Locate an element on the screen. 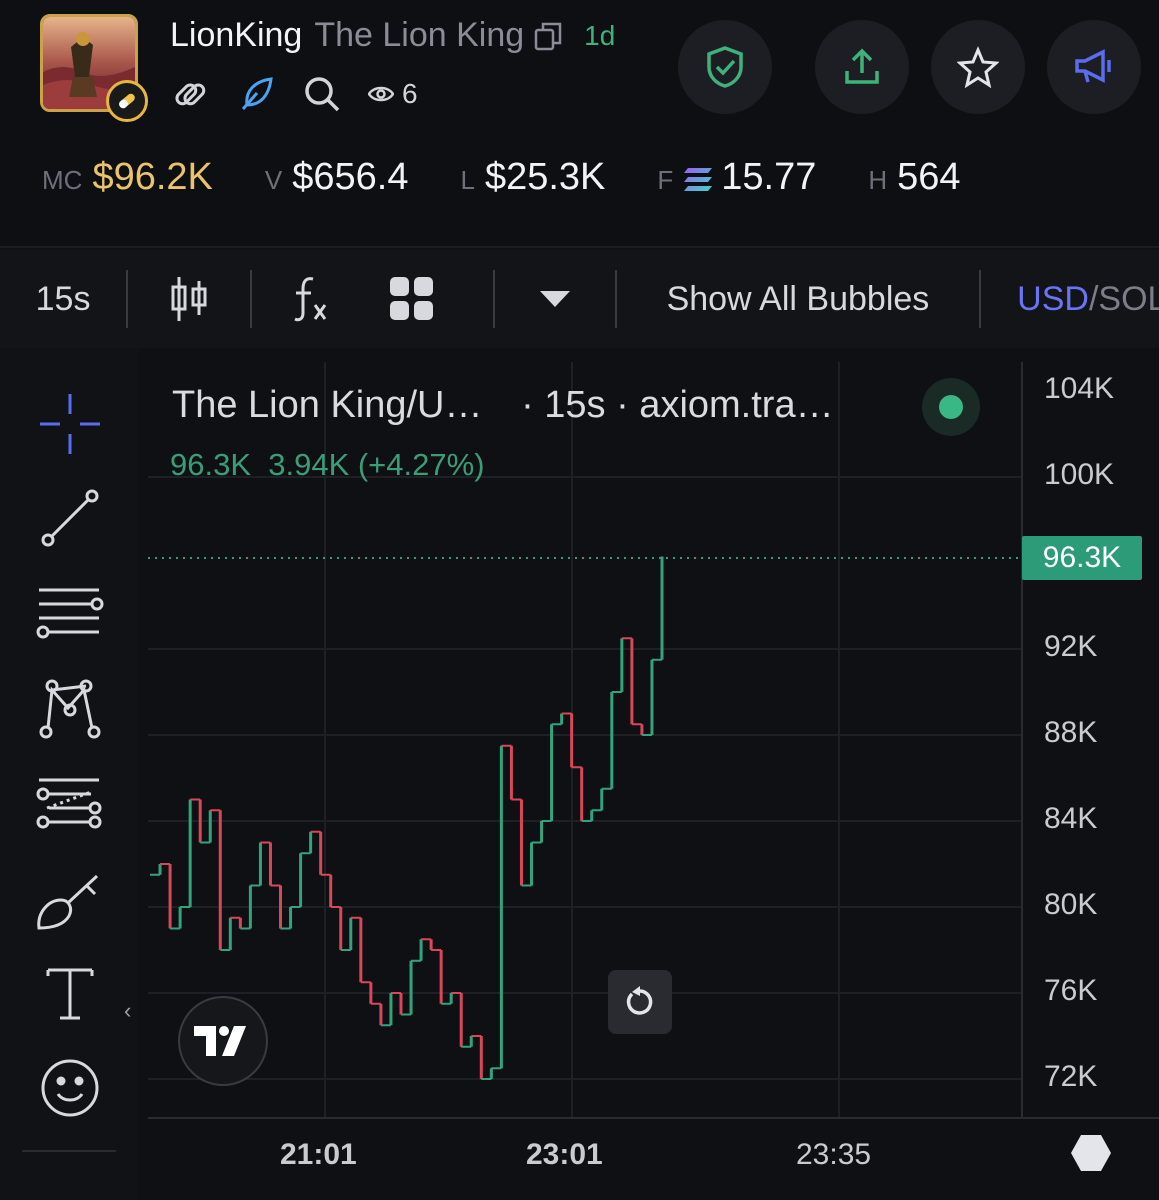  x-tick-label: 23:35 is located at coordinates (834, 1154).